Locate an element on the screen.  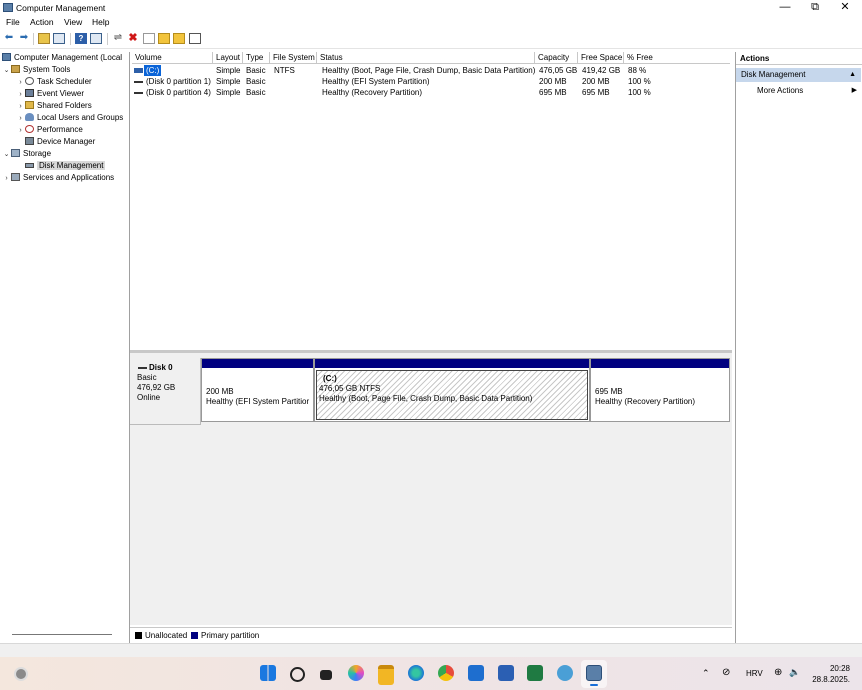
delete-icon: ✖ is located at coordinates (133, 38).